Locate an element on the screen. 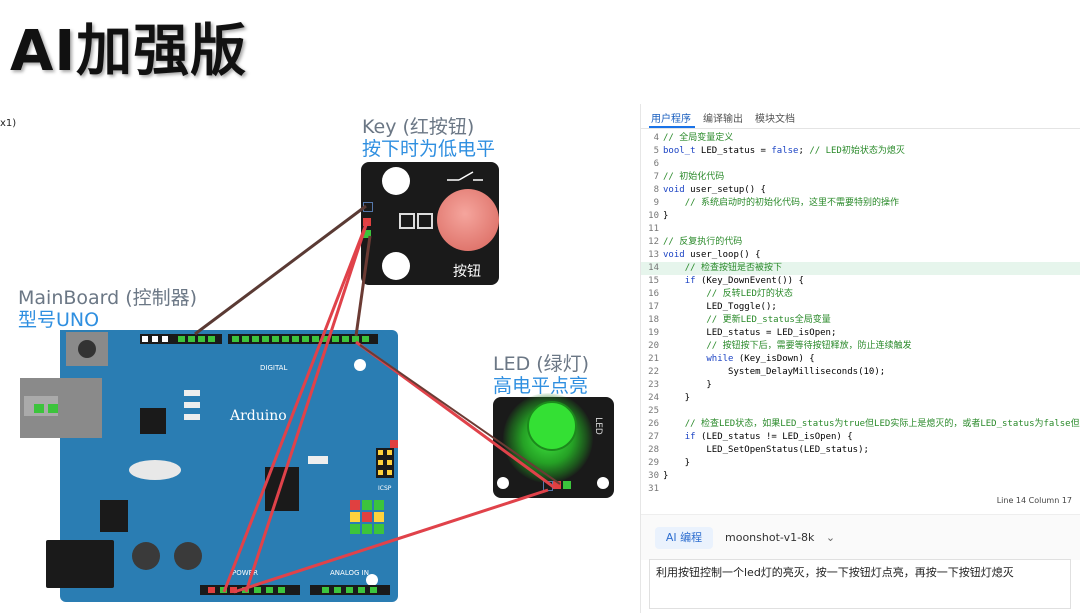 The width and height of the screenshot is (1080, 613). power-jack is located at coordinates (80, 564).